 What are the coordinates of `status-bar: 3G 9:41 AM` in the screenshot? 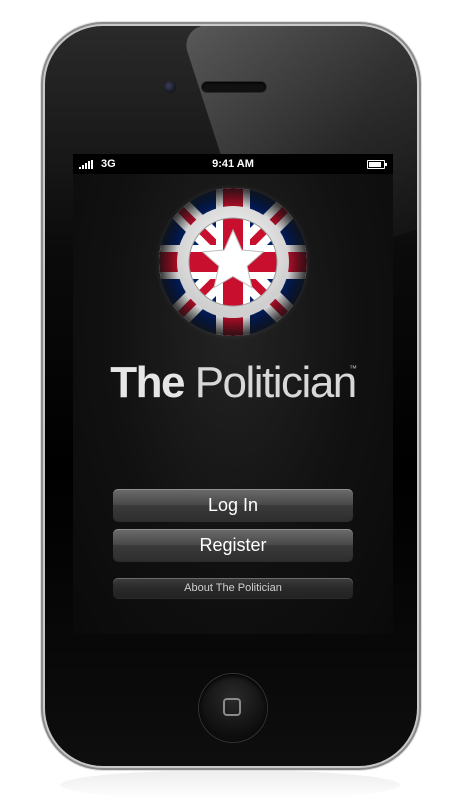 It's located at (233, 164).